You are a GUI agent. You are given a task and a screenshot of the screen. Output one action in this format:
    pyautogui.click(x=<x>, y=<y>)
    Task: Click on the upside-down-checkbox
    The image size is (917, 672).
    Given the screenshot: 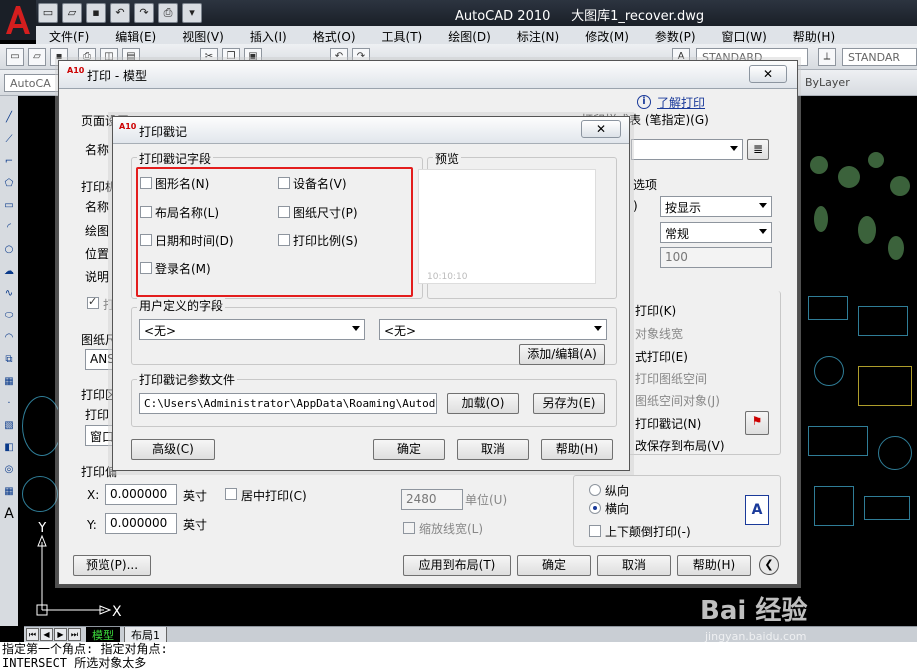 What is the action you would take?
    pyautogui.click(x=595, y=531)
    